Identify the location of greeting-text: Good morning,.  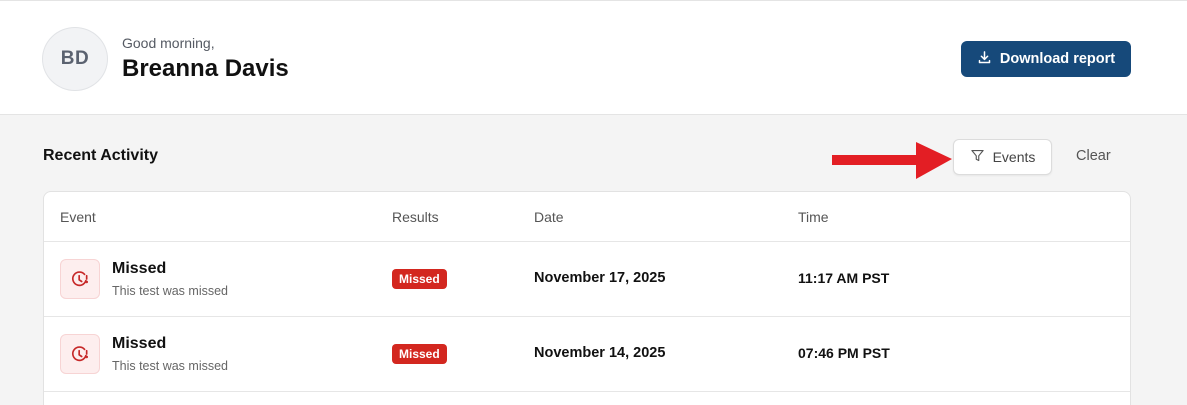
(168, 43).